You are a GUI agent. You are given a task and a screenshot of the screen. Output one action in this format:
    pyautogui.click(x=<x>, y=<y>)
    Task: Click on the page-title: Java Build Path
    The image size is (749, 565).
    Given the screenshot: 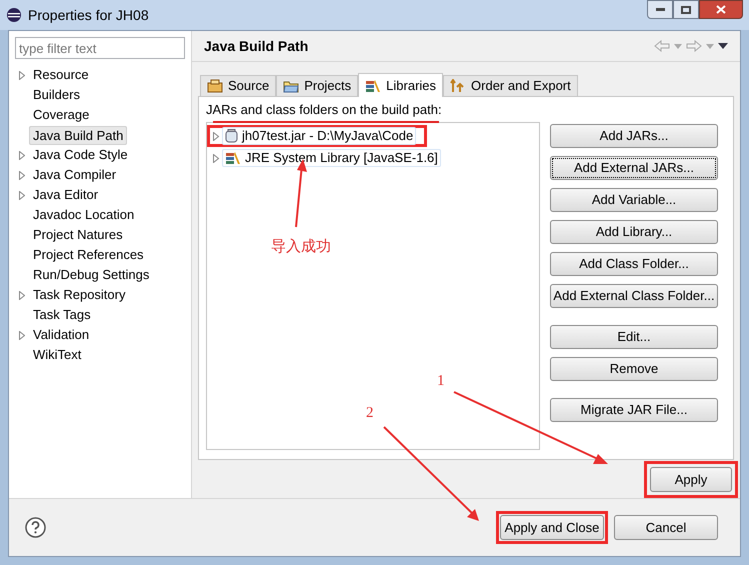 What is the action you would take?
    pyautogui.click(x=256, y=46)
    